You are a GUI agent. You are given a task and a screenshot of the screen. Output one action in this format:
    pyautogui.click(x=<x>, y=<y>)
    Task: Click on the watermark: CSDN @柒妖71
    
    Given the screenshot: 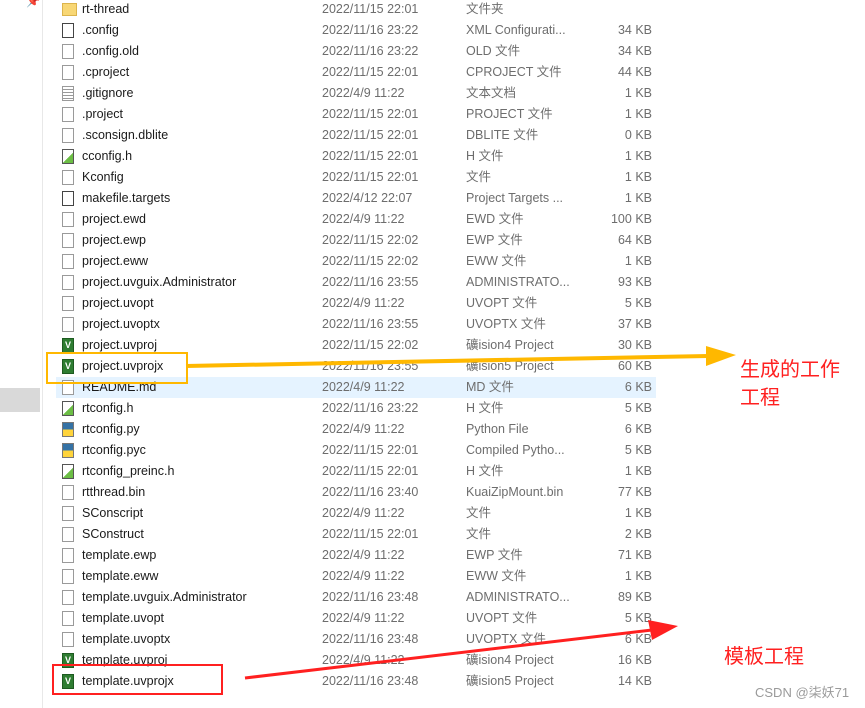 What is the action you would take?
    pyautogui.click(x=802, y=692)
    